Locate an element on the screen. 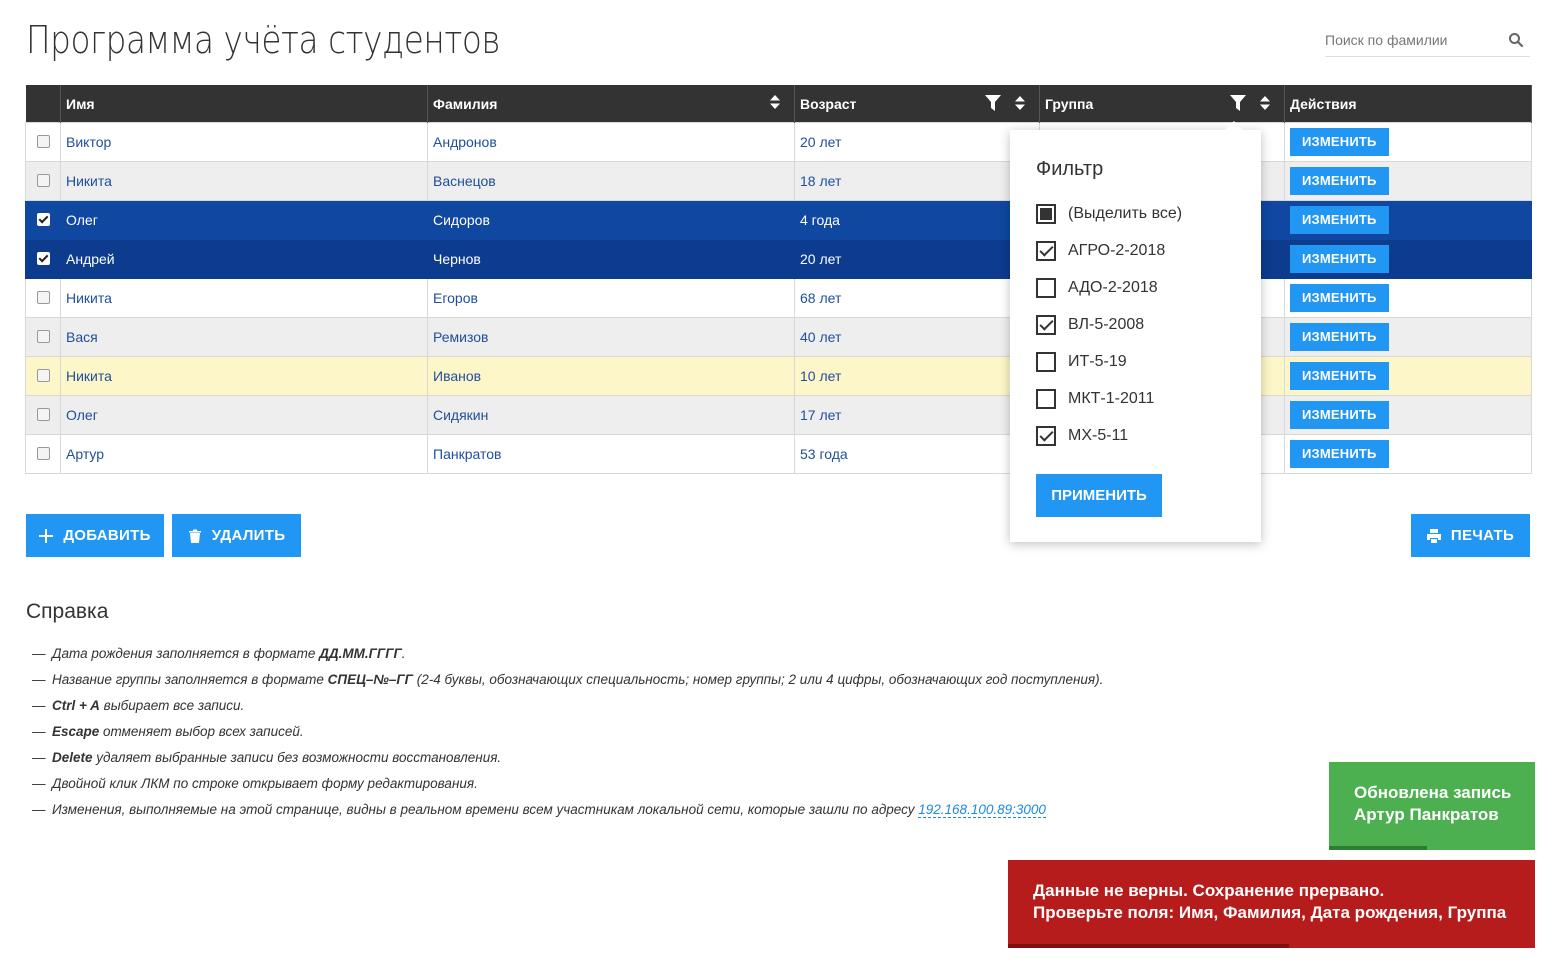 The image size is (1556, 971). filter-option: МКТ-1-2011 is located at coordinates (1095, 399).